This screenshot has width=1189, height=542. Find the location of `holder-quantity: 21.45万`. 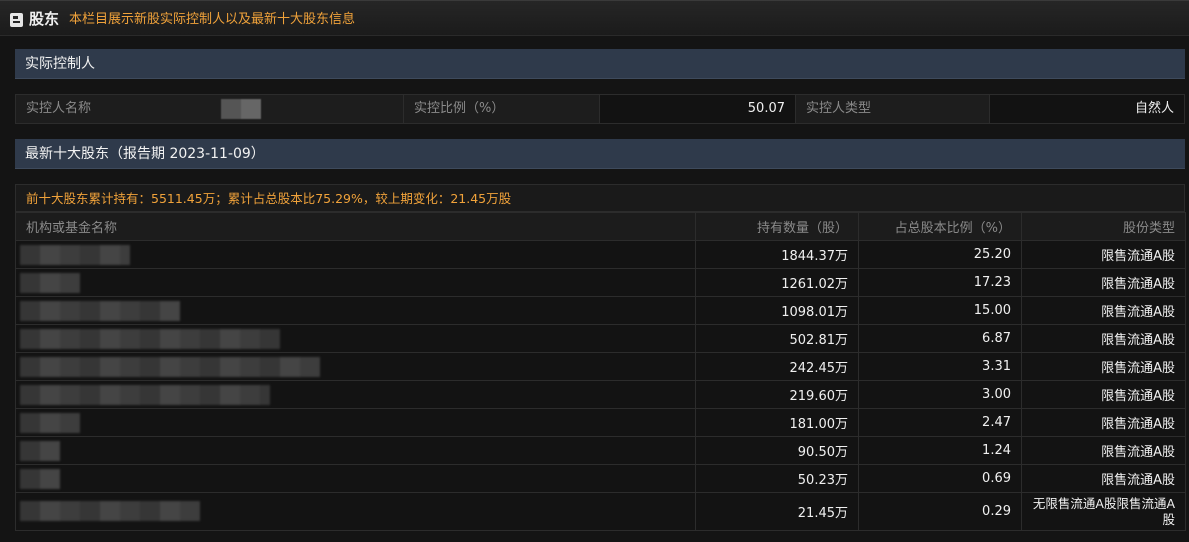

holder-quantity: 21.45万 is located at coordinates (777, 511).